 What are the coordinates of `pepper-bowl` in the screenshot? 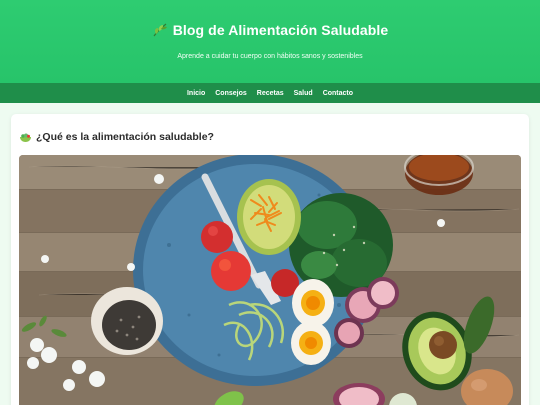 It's located at (127, 321).